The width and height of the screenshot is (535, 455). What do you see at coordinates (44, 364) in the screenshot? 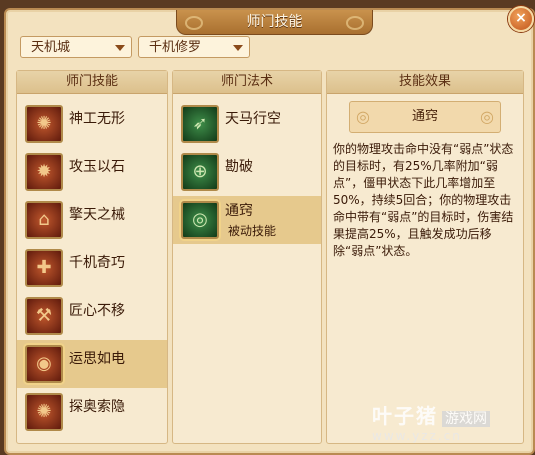
I see `eye-swirl-icon: ◉` at bounding box center [44, 364].